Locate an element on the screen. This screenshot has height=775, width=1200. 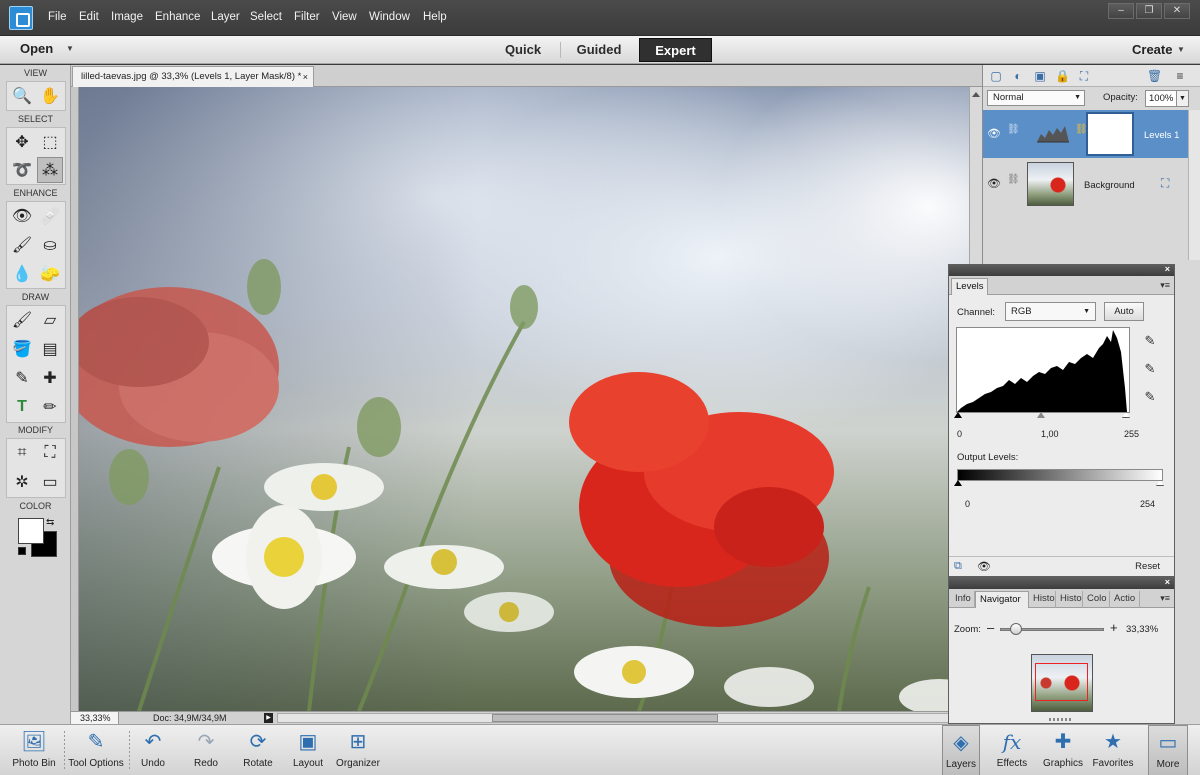
zoom-icon: 🔍 is located at coordinates (22, 96).